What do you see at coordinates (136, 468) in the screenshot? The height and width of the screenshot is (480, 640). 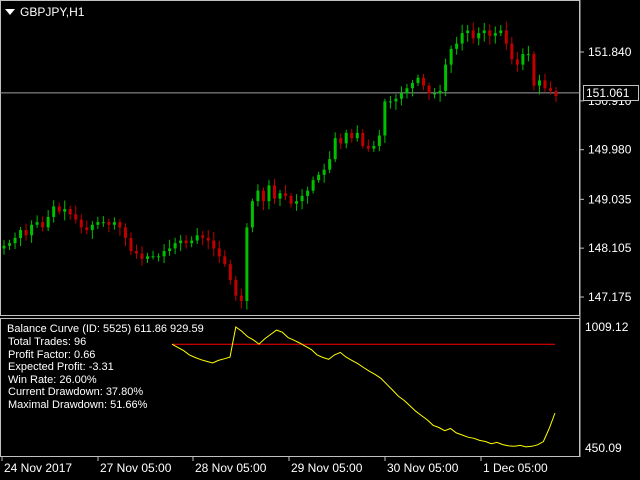 I see `time-tick-label: 27 Nov 05:00` at bounding box center [136, 468].